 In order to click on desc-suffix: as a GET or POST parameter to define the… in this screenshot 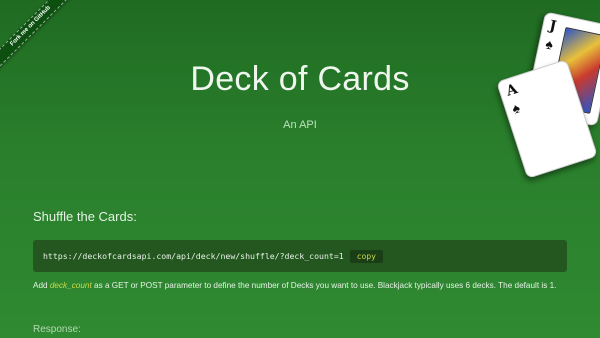, I will do `click(325, 285)`.